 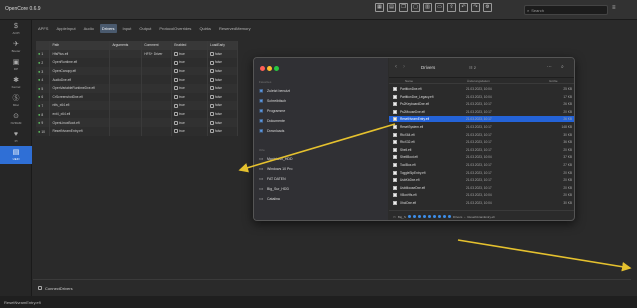 I want to click on tab-apfs: APFS, so click(x=43, y=28).